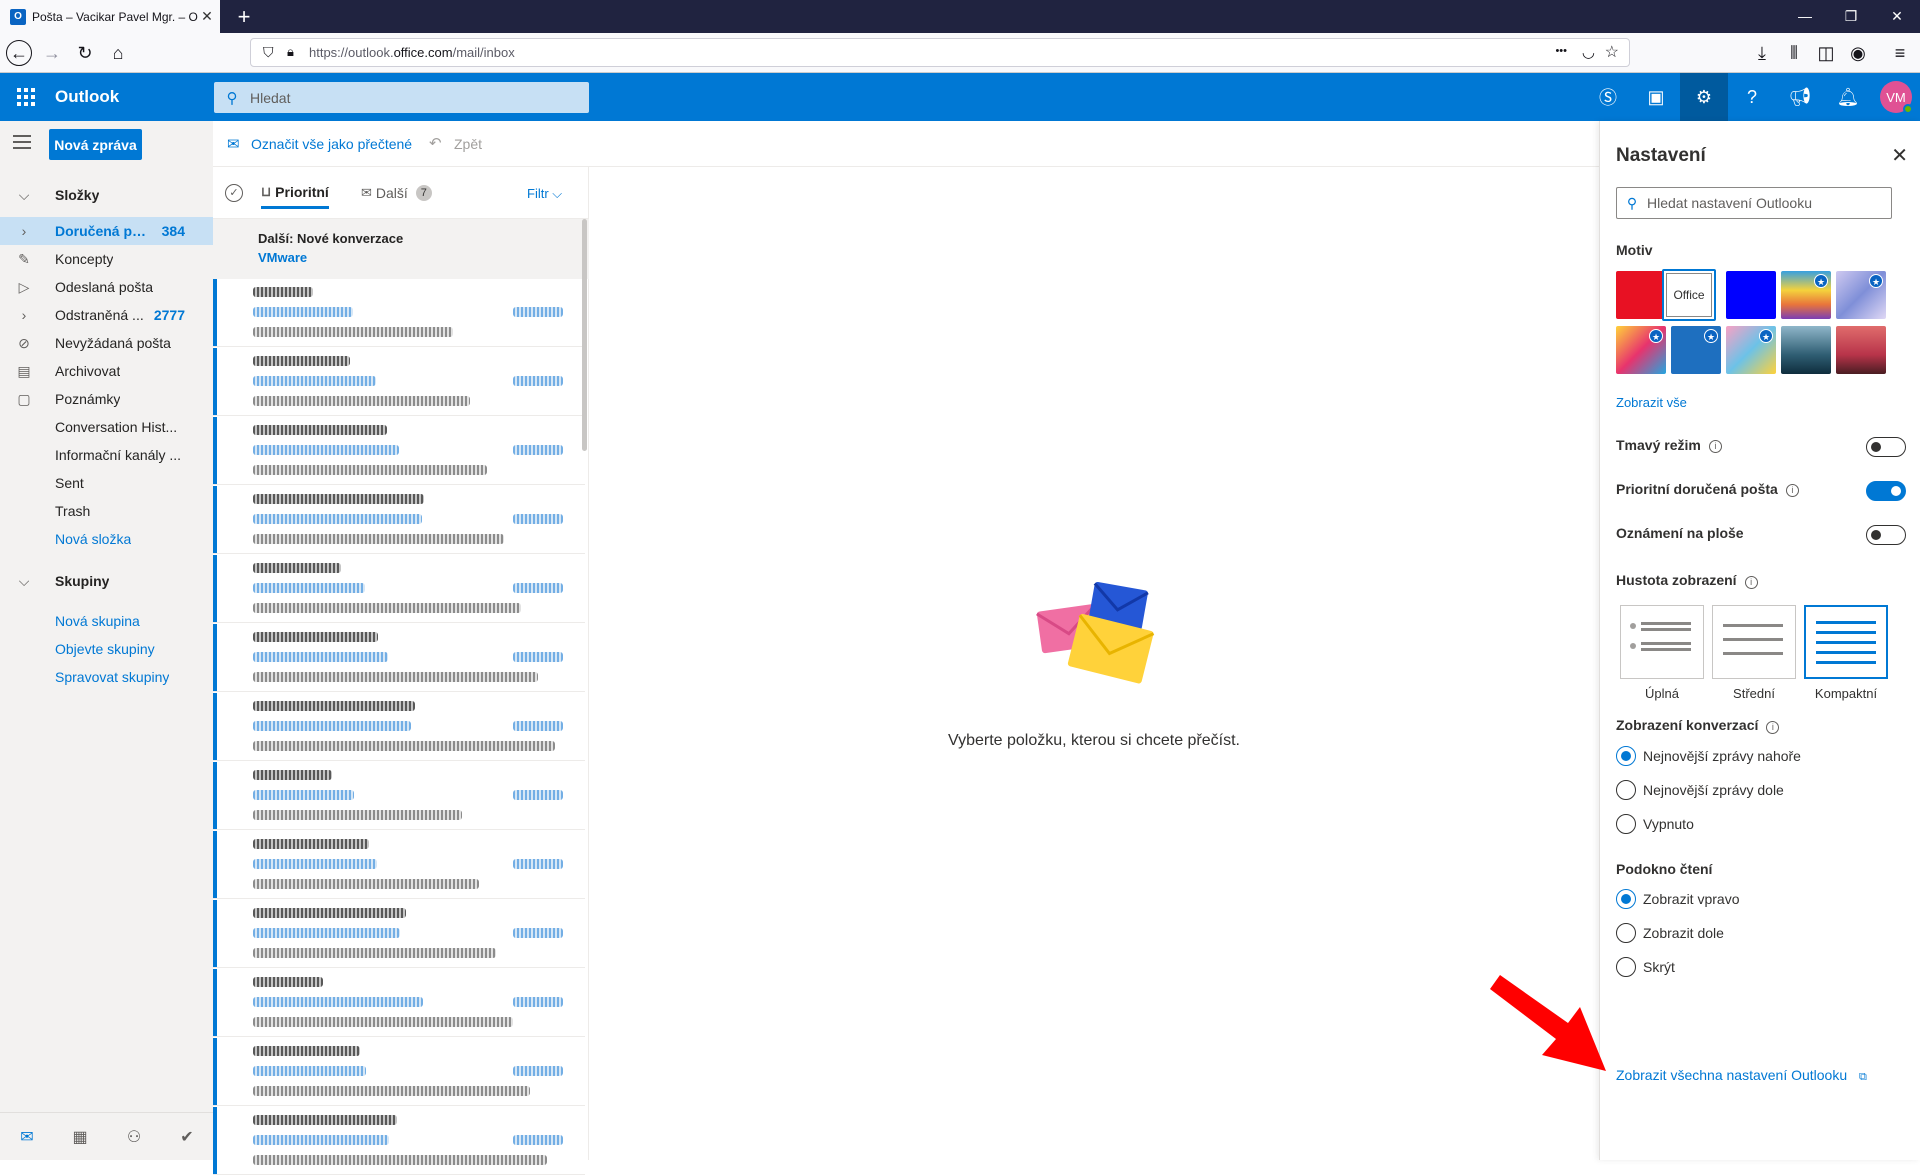 The height and width of the screenshot is (1175, 1920). Describe the element at coordinates (106, 287) in the screenshot. I see `folder-sent: ▷ Odeslaná pošta` at that location.